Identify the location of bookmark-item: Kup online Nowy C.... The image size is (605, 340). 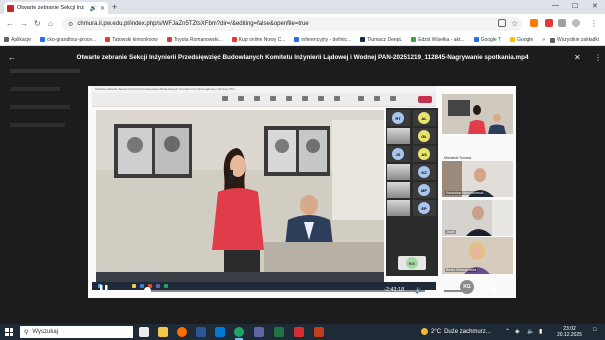
(258, 40).